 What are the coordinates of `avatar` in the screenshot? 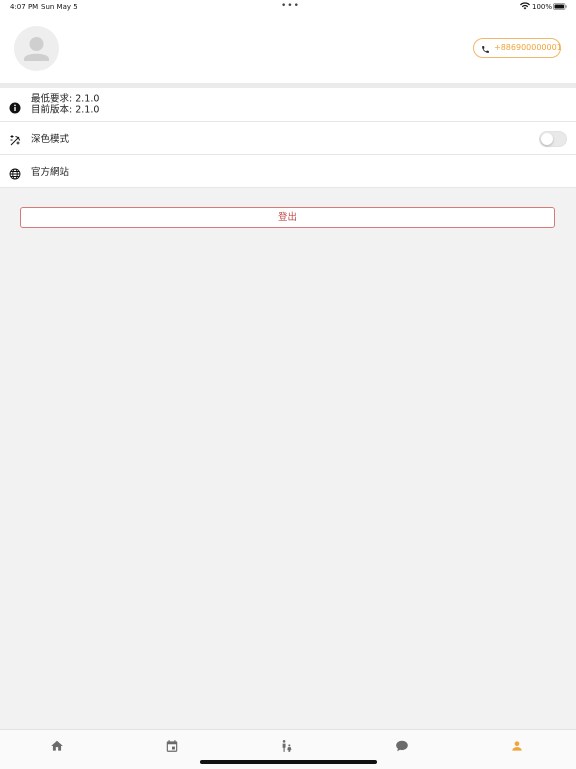 It's located at (36, 48).